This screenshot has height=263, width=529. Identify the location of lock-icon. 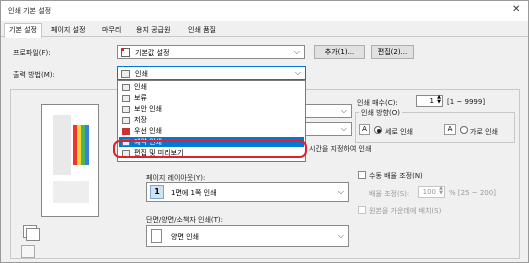
(126, 109).